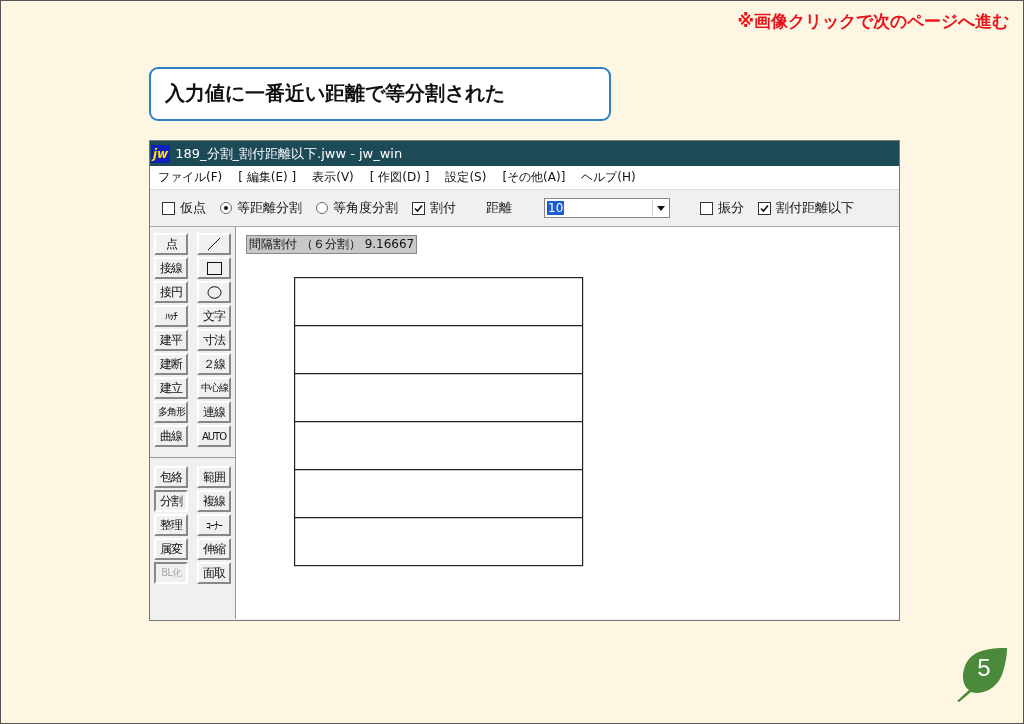 This screenshot has height=724, width=1024. I want to click on slide-heading: 入力値に一番近い距離で等分割された, so click(380, 94).